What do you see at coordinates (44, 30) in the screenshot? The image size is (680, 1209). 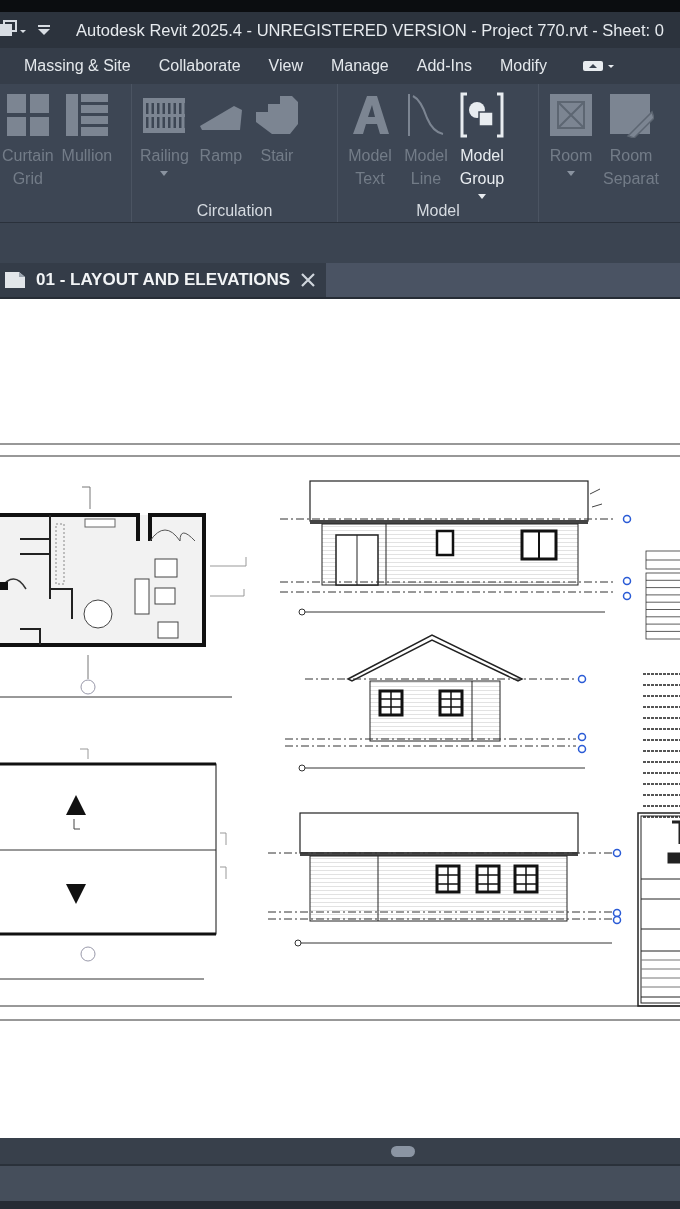 I see `customize-toolbar-icon` at bounding box center [44, 30].